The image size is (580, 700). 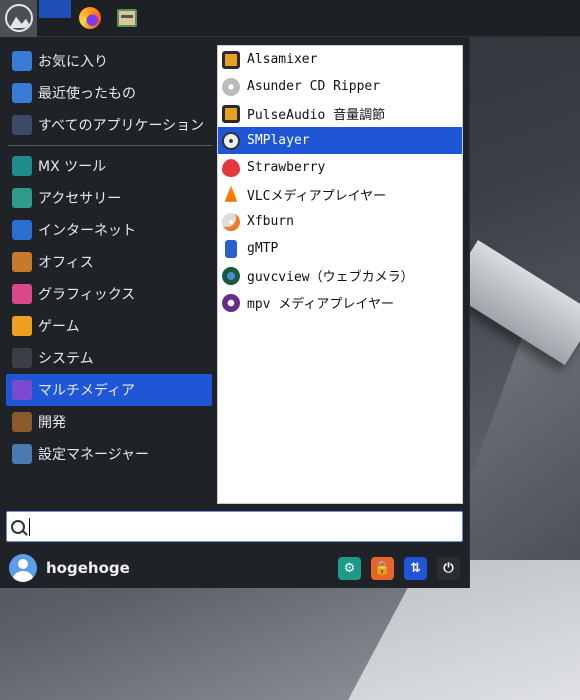 I want to click on category-label: すべてのアプリケーション, so click(x=121, y=126).